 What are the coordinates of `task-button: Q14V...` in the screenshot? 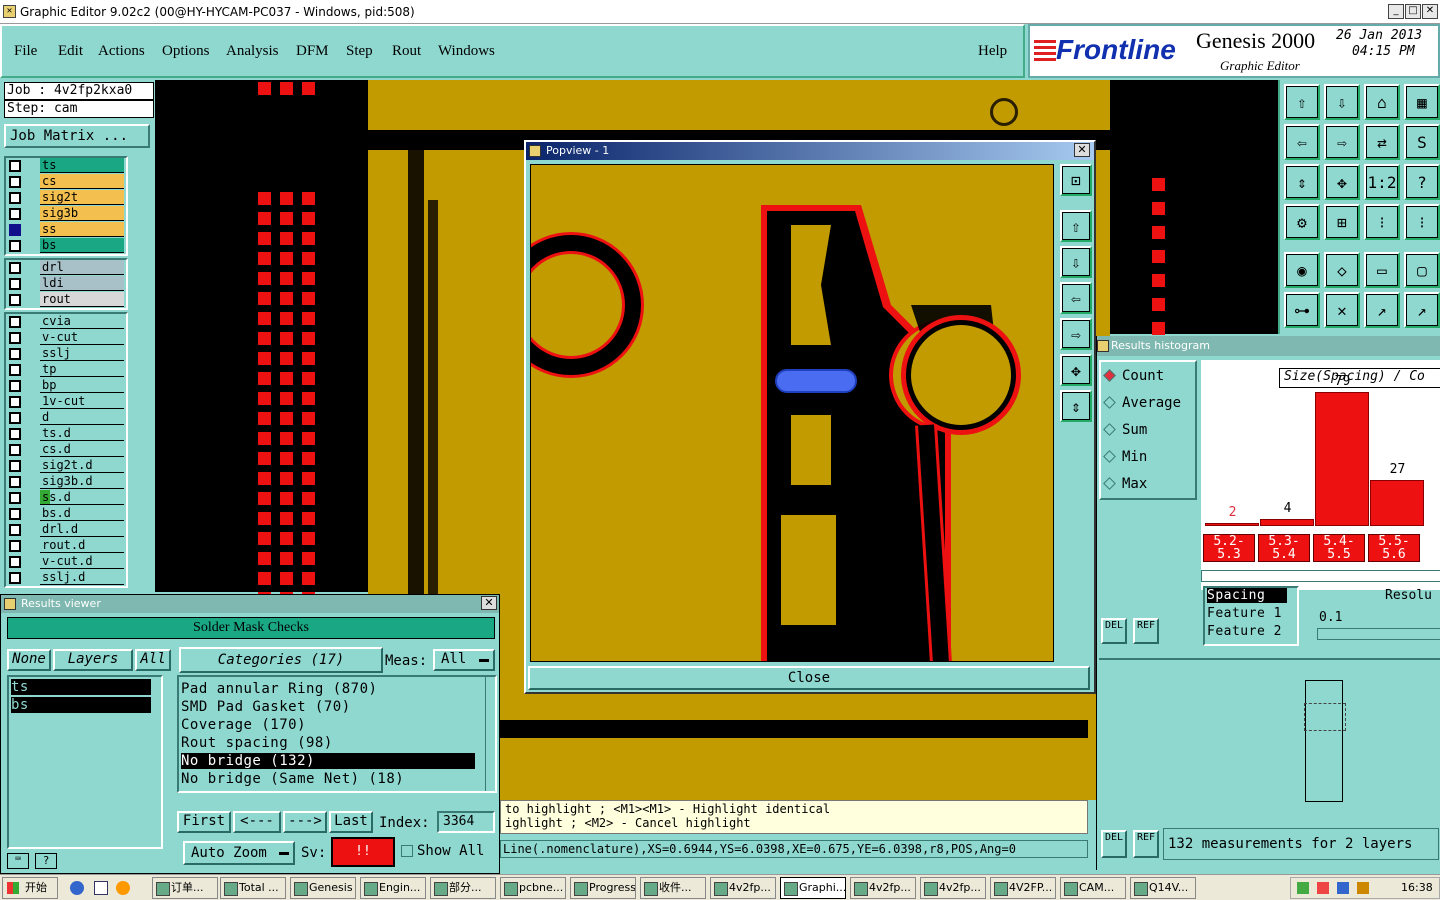 It's located at (1163, 888).